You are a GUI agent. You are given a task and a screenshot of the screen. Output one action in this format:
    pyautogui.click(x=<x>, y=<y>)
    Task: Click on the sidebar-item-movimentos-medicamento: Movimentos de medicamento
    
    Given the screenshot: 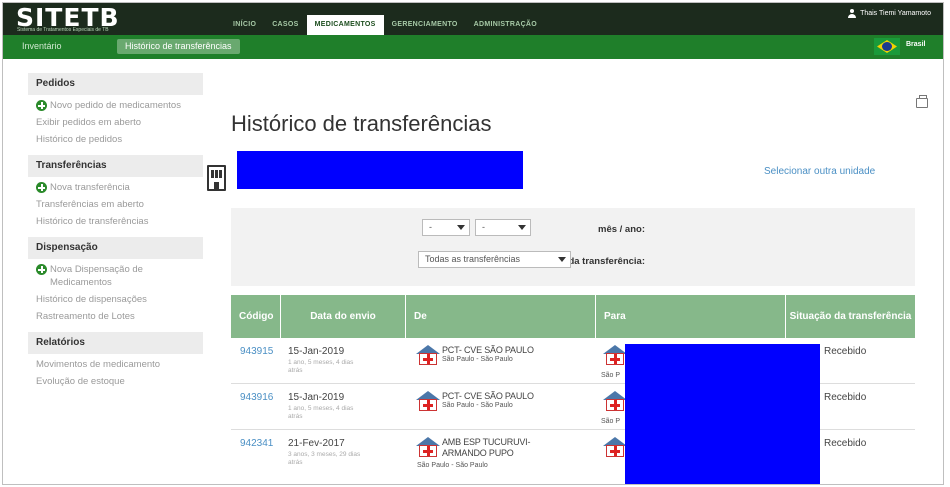 What is the action you would take?
    pyautogui.click(x=115, y=364)
    